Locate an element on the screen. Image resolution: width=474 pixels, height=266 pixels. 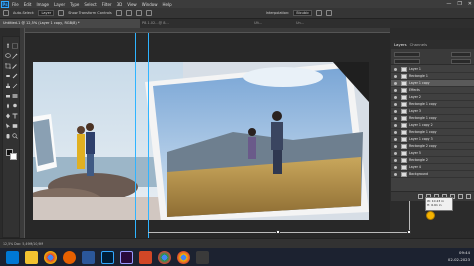
path-selection-icon is located at coordinates (8, 126).